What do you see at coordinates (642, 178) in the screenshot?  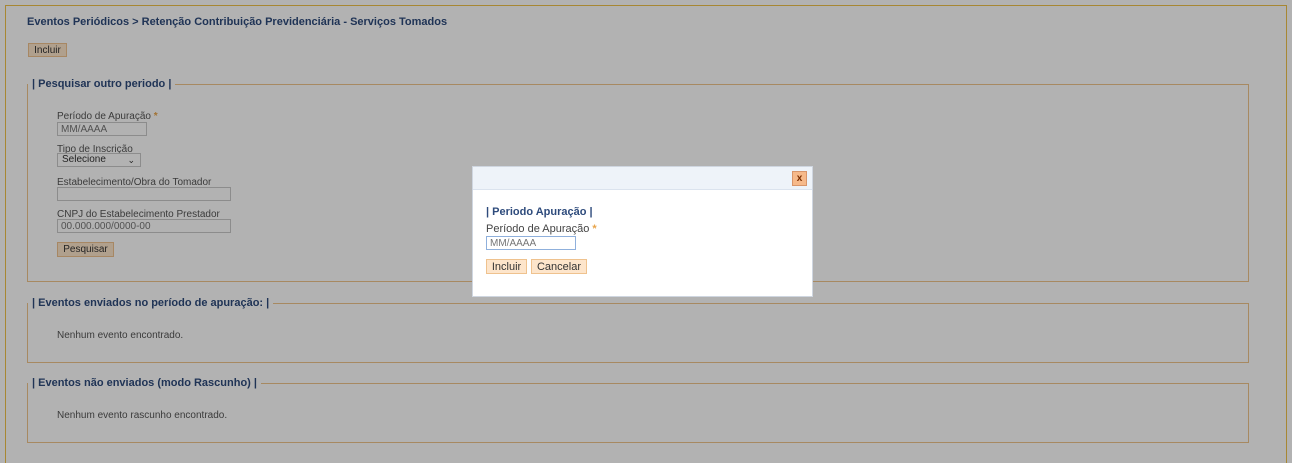 I see `dialog-header: x` at bounding box center [642, 178].